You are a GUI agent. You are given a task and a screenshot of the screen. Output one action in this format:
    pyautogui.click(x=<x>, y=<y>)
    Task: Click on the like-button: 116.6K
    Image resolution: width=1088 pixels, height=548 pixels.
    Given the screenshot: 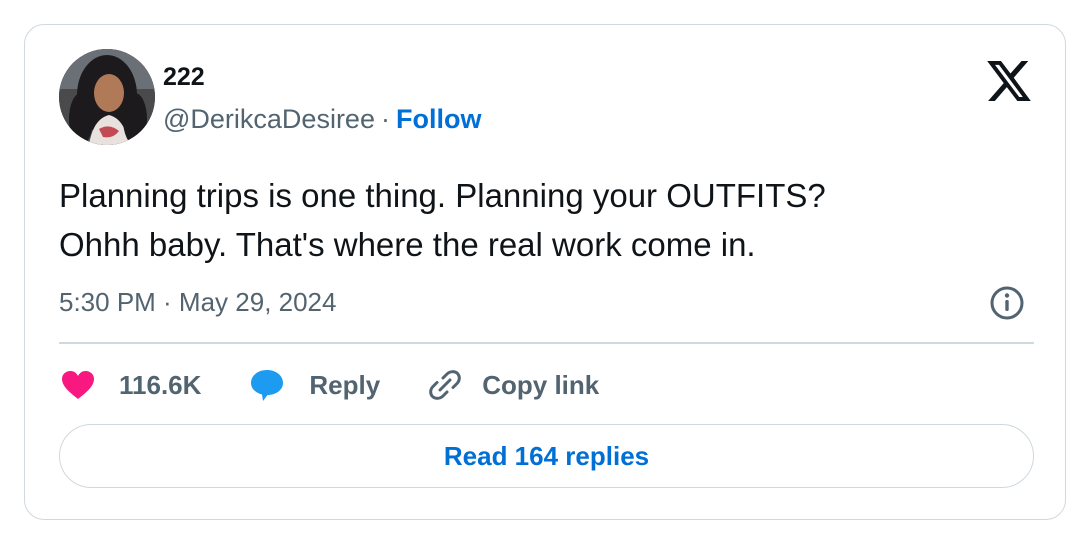 What is the action you would take?
    pyautogui.click(x=131, y=385)
    